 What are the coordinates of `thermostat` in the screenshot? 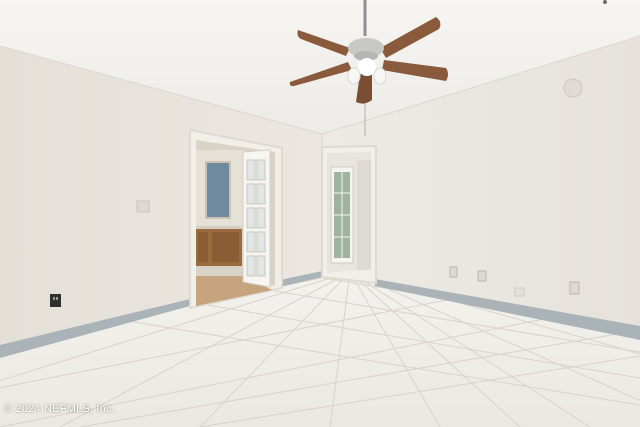 It's located at (573, 88).